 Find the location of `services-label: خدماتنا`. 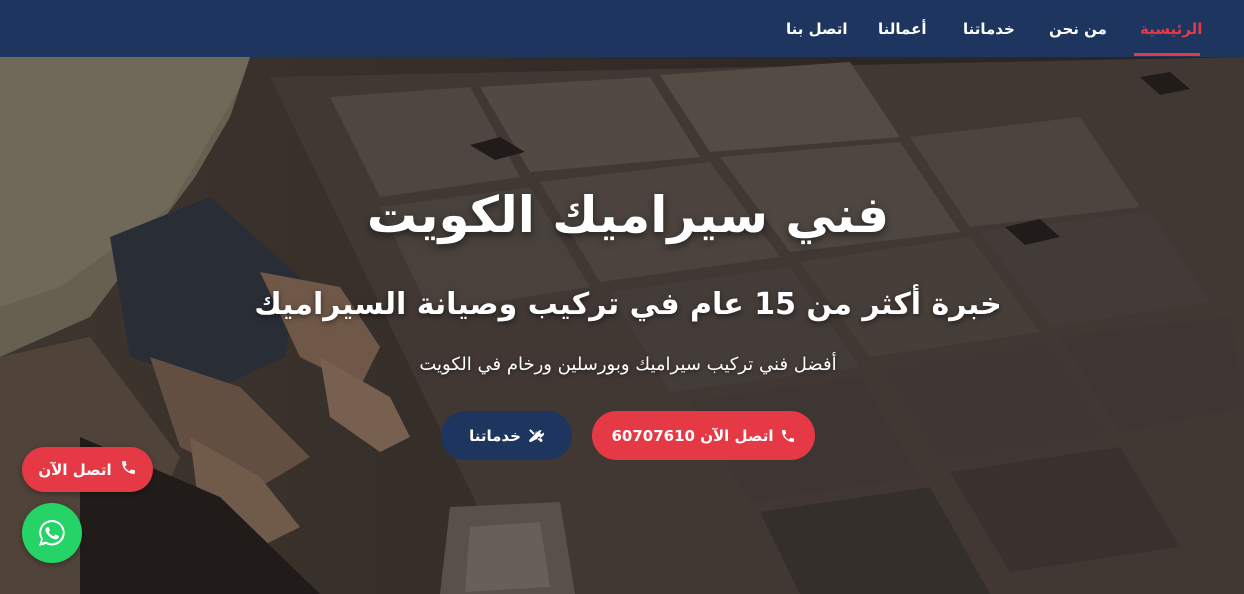

services-label: خدماتنا is located at coordinates (495, 435).